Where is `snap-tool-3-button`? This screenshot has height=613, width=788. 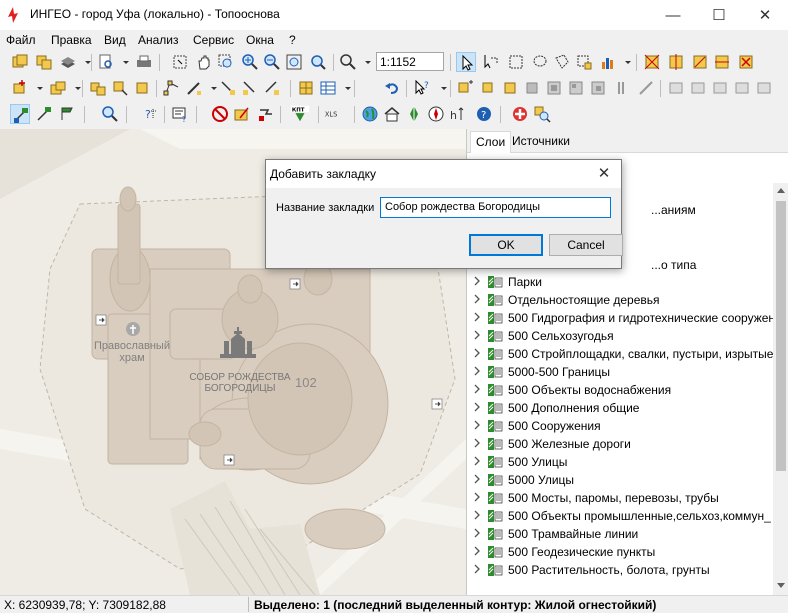 snap-tool-3-button is located at coordinates (68, 114).